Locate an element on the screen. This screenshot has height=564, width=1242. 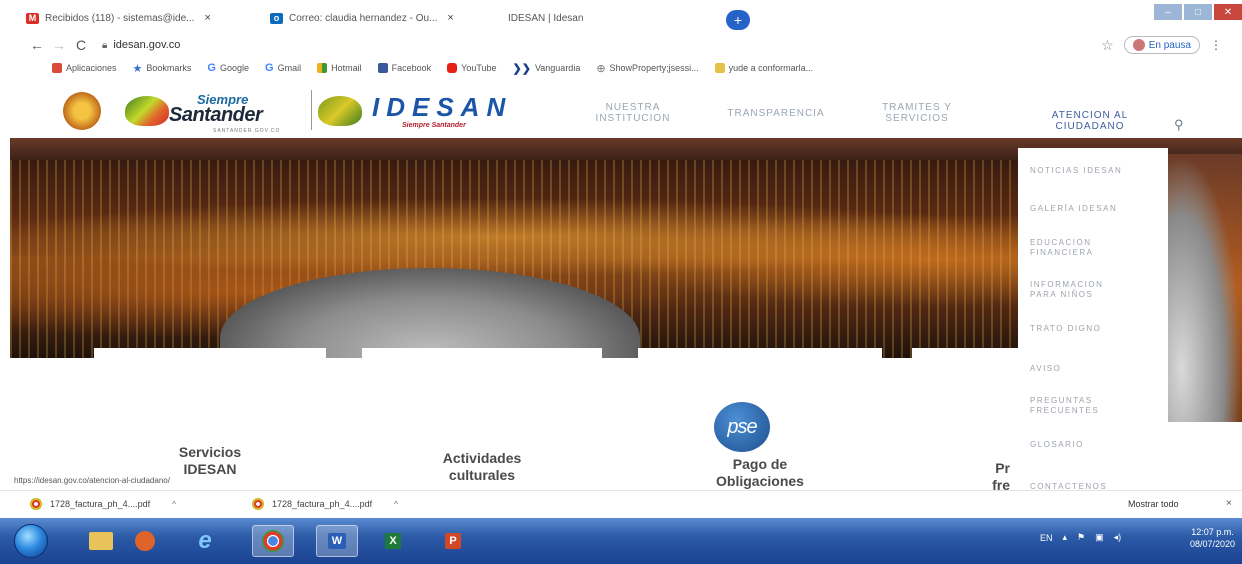
taskbar-internet-explorer: e is located at coordinates (205, 541).